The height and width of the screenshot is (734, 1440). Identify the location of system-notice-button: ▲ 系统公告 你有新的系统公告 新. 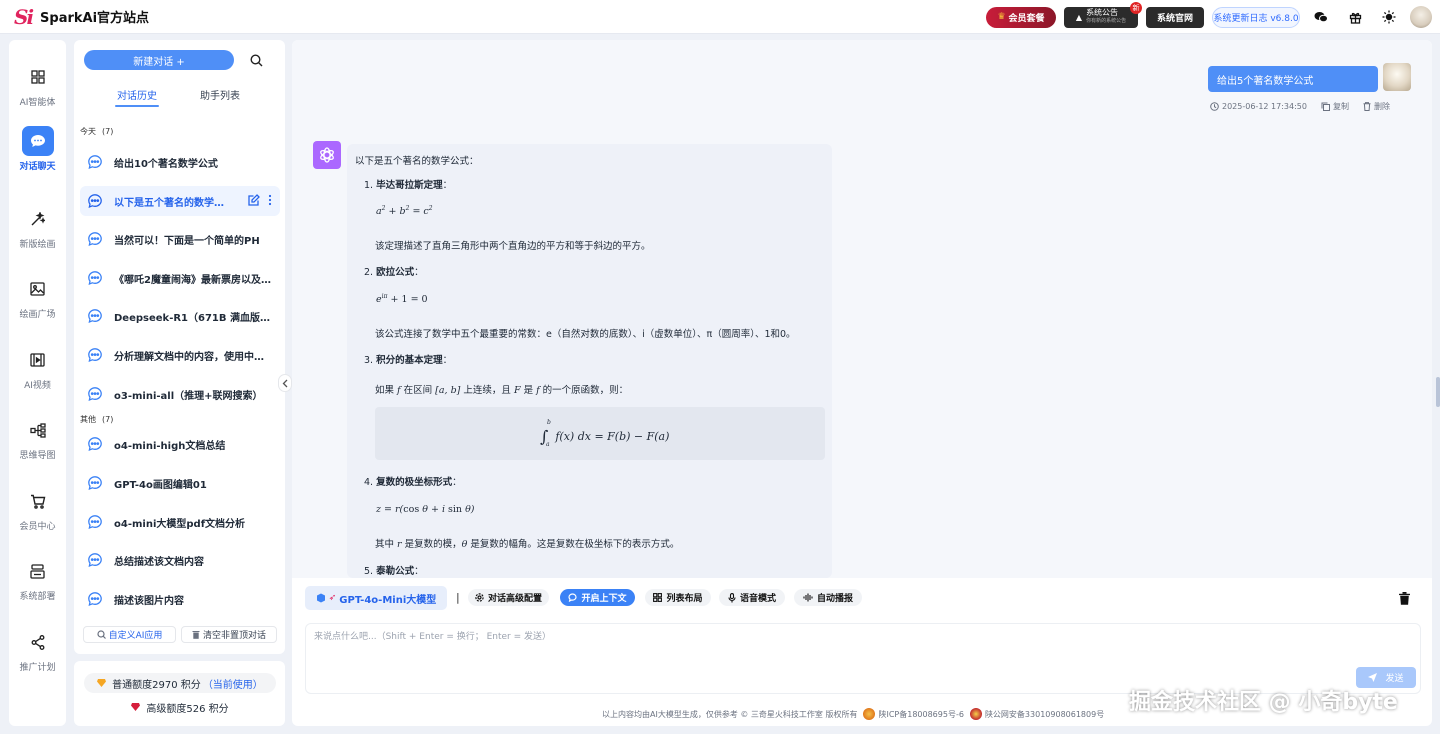
(1103, 14).